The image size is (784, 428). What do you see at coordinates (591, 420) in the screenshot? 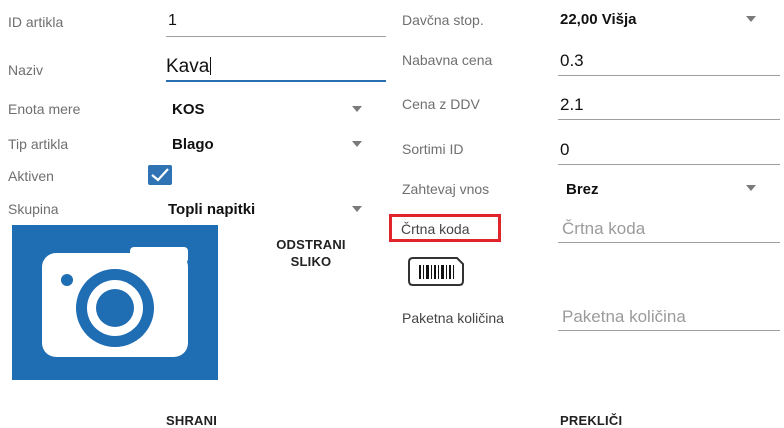
I see `cancel-button: PREKLIČI` at bounding box center [591, 420].